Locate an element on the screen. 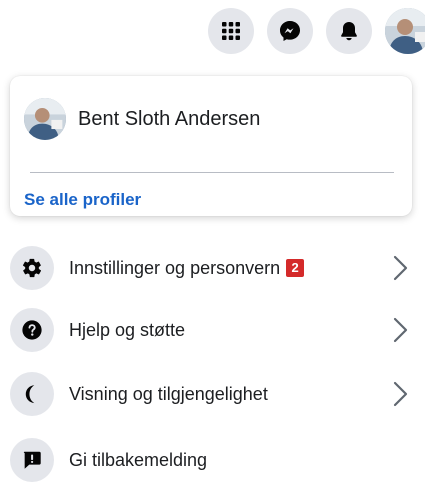 This screenshot has width=425, height=490. top-navigation-bar is located at coordinates (212, 31).